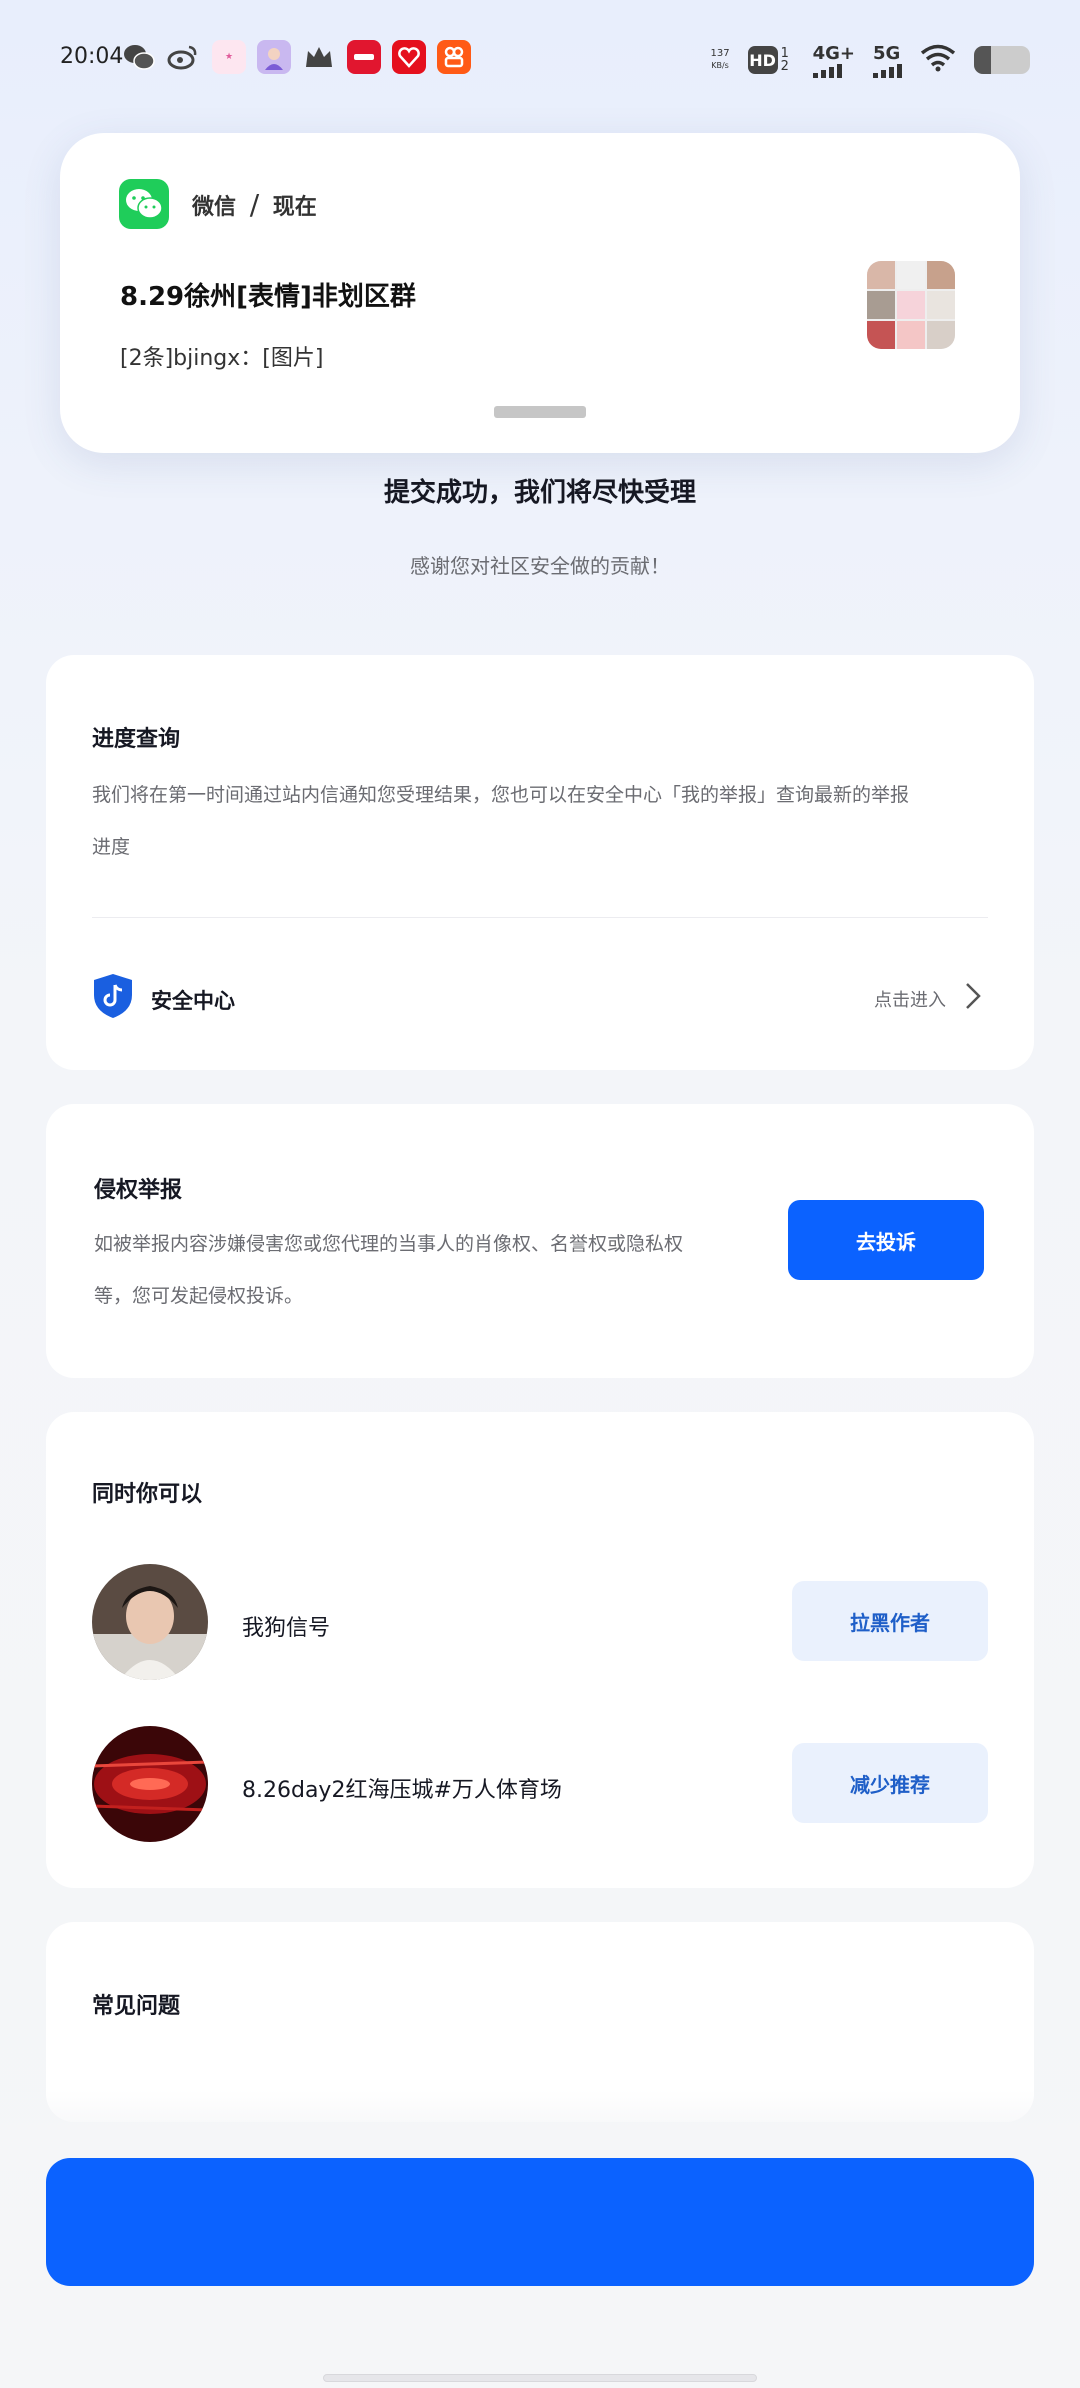 This screenshot has width=1080, height=2388. What do you see at coordinates (136, 2006) in the screenshot?
I see `faq-title: 常见问题` at bounding box center [136, 2006].